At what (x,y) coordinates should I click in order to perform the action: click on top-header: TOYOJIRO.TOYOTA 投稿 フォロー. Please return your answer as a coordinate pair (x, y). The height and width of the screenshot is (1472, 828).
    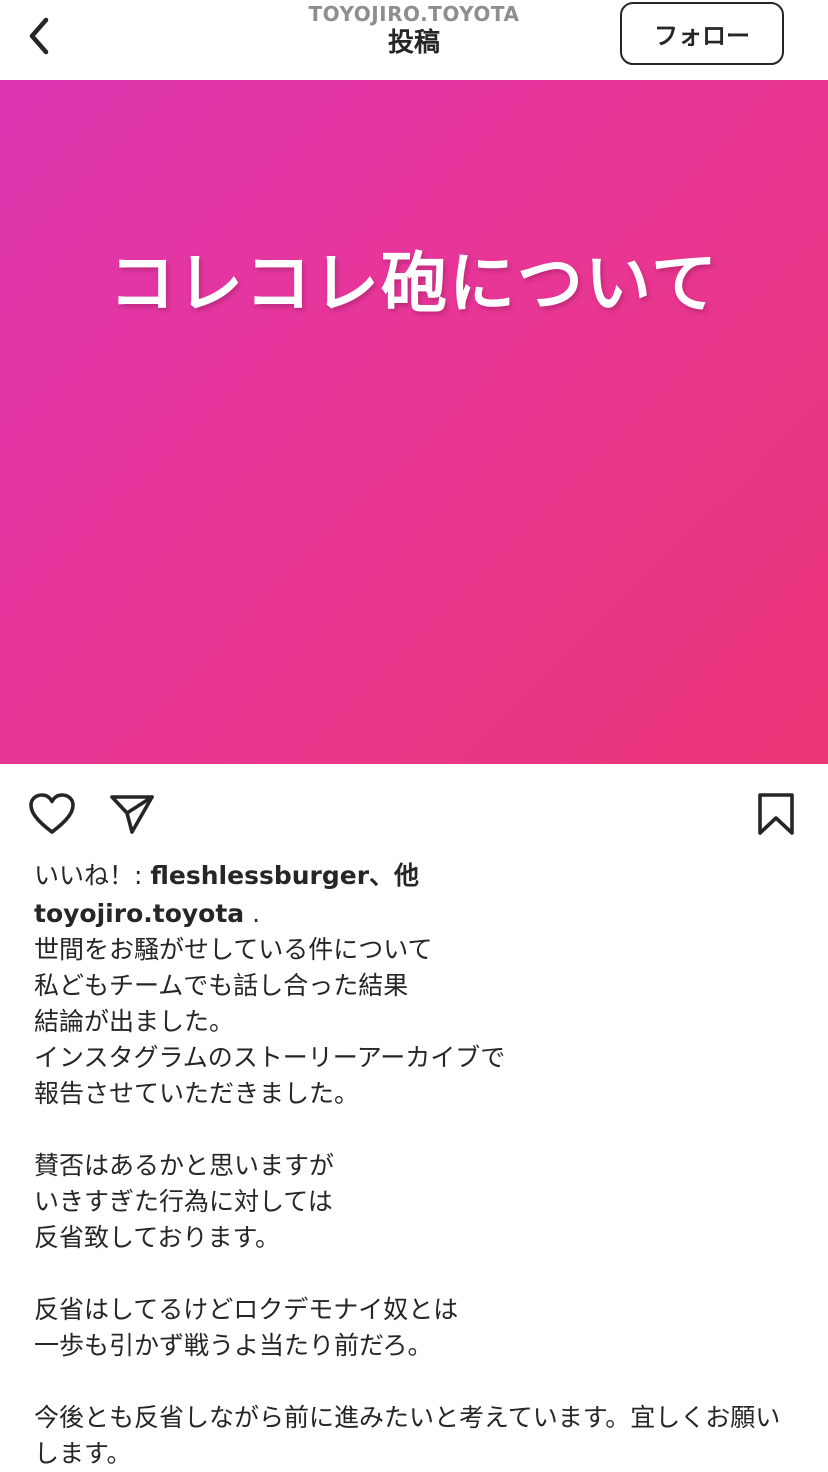
    Looking at the image, I should click on (414, 40).